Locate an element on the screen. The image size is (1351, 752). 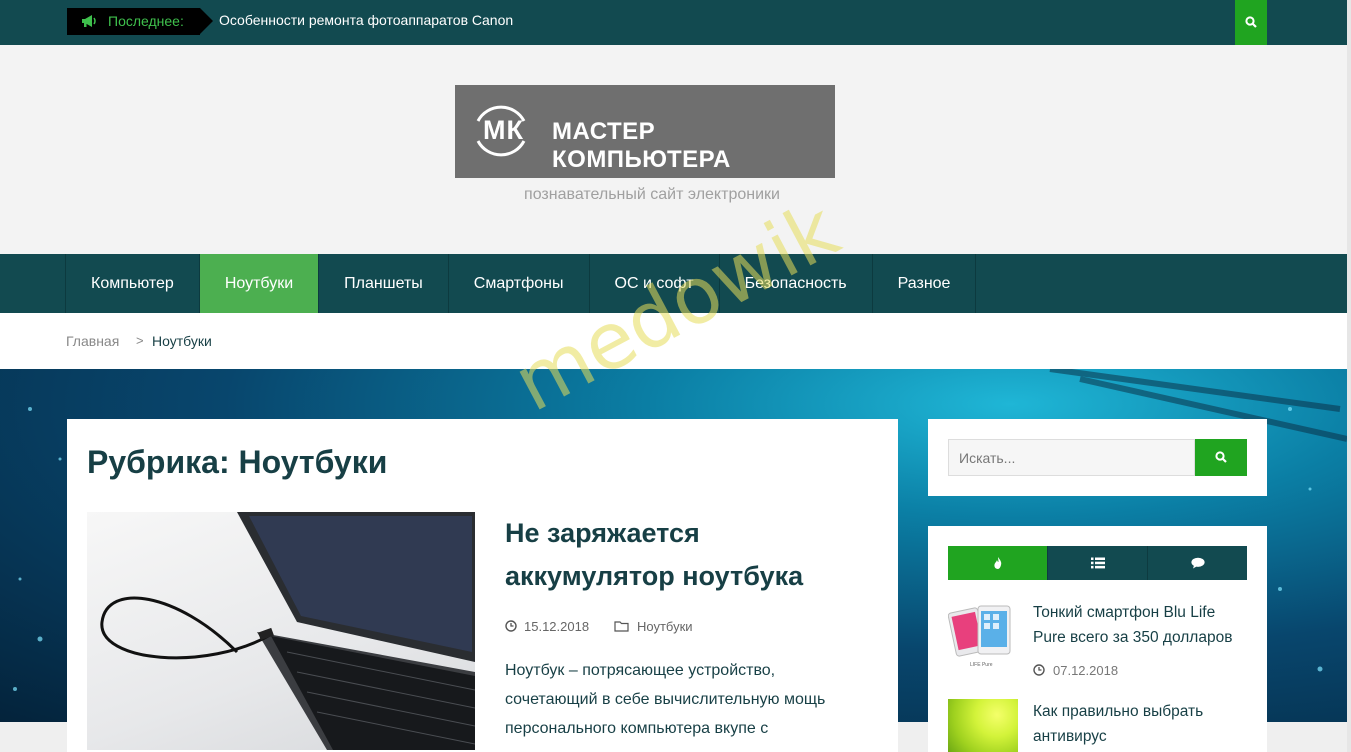
sidebar-post-thumbnail is located at coordinates (983, 725).